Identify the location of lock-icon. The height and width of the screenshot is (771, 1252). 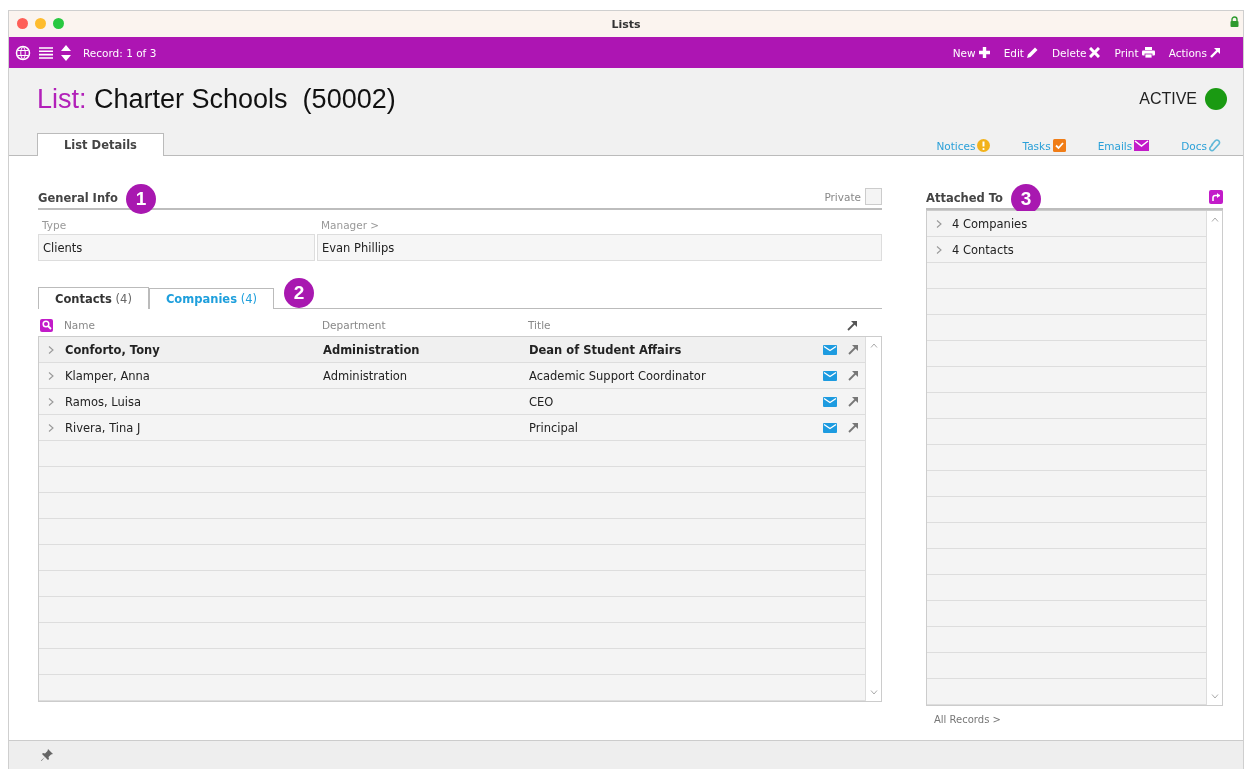
(1234, 21).